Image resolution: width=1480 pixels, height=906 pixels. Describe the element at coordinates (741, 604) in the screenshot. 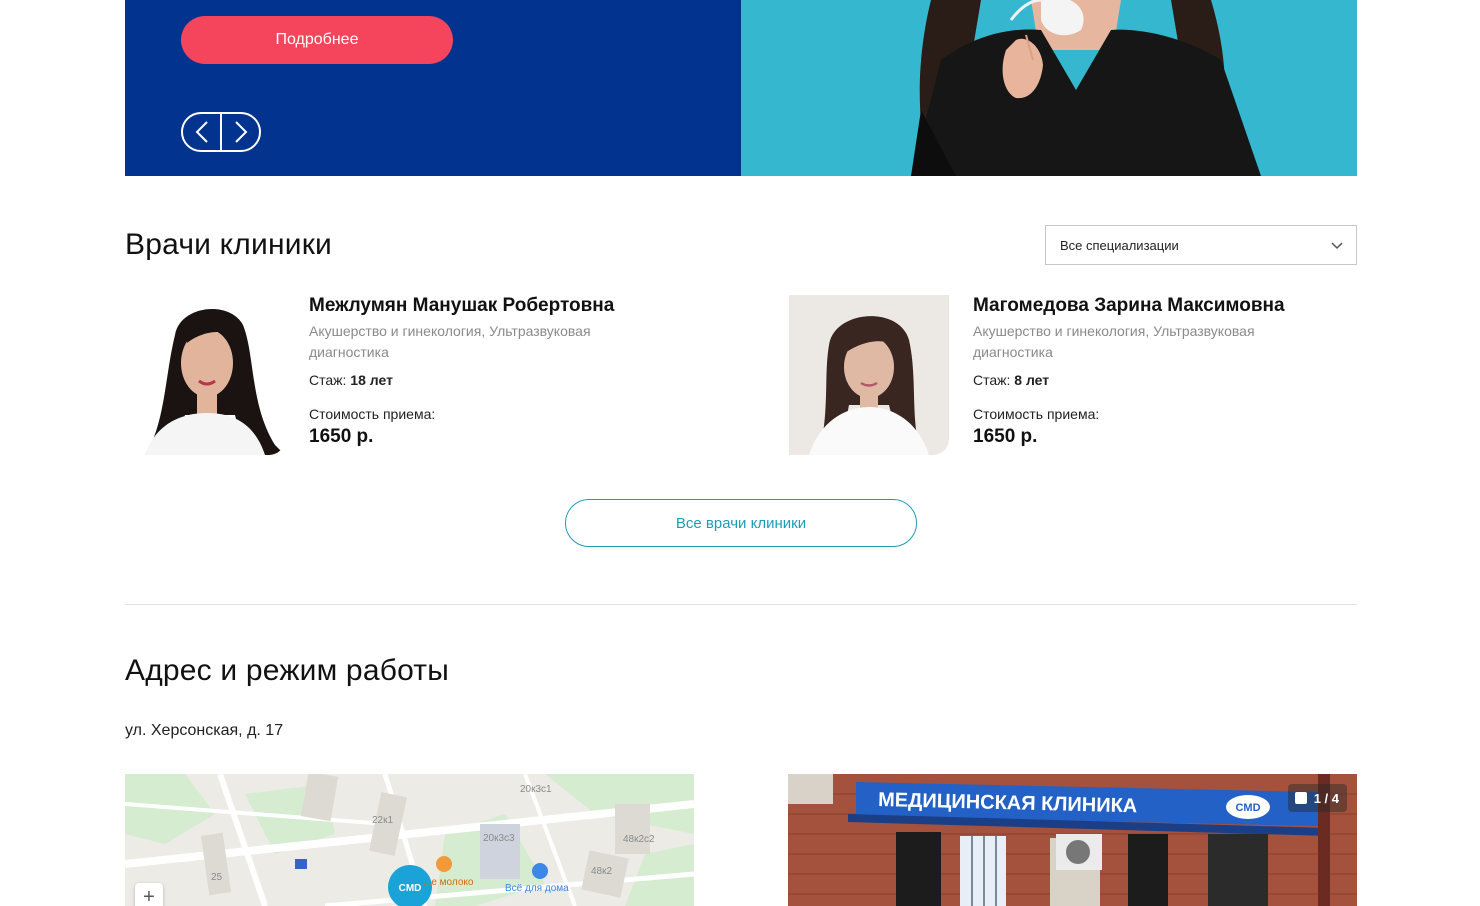

I see `section-divider` at that location.